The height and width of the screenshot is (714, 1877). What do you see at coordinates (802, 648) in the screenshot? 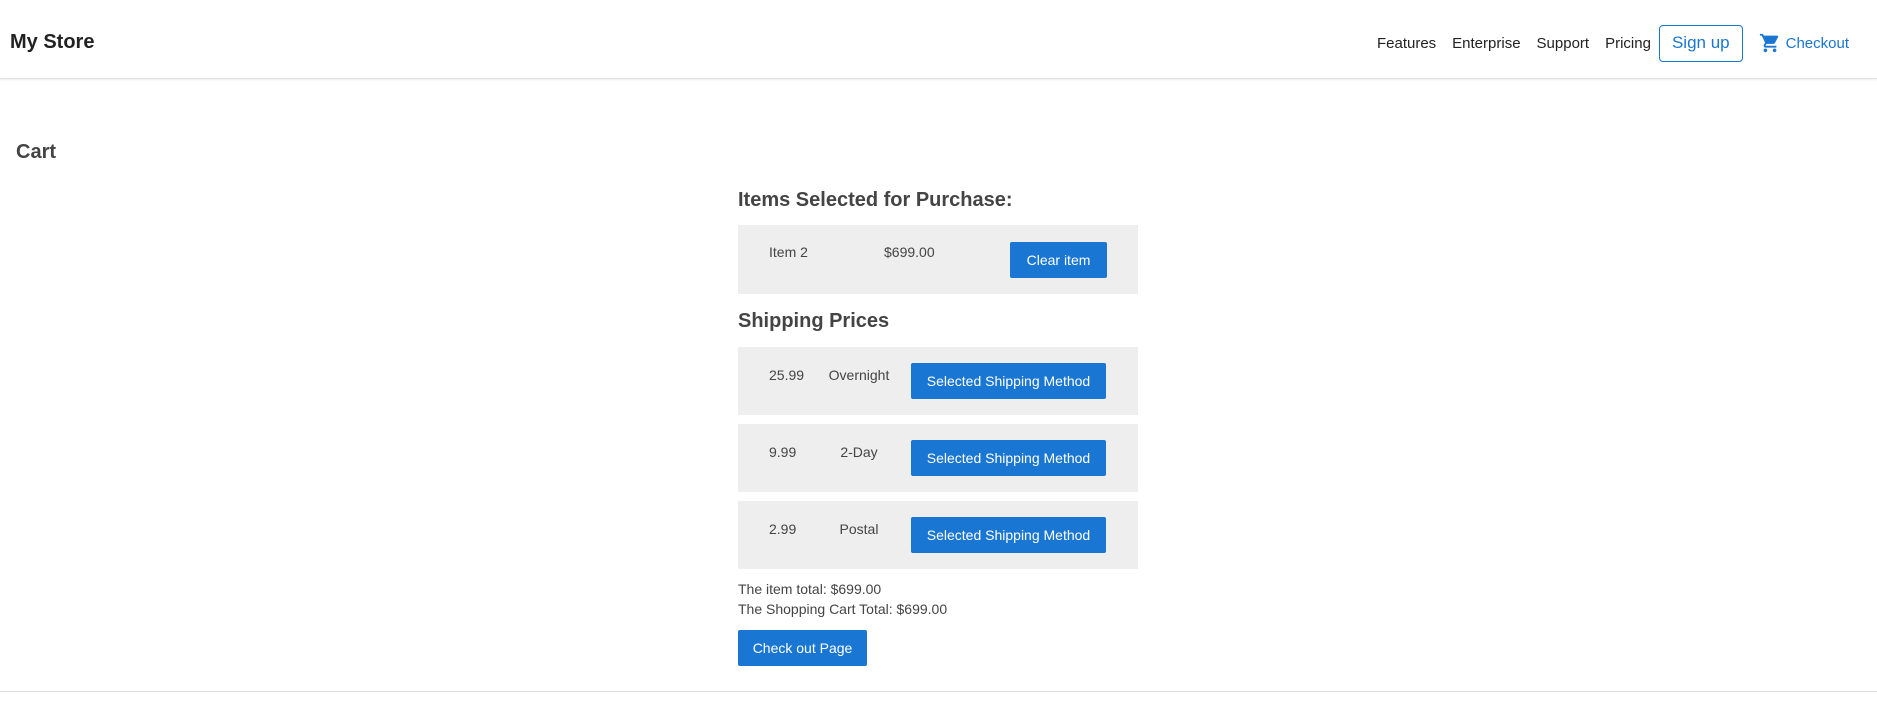
I see `checkout-page-button: Check out Page` at bounding box center [802, 648].